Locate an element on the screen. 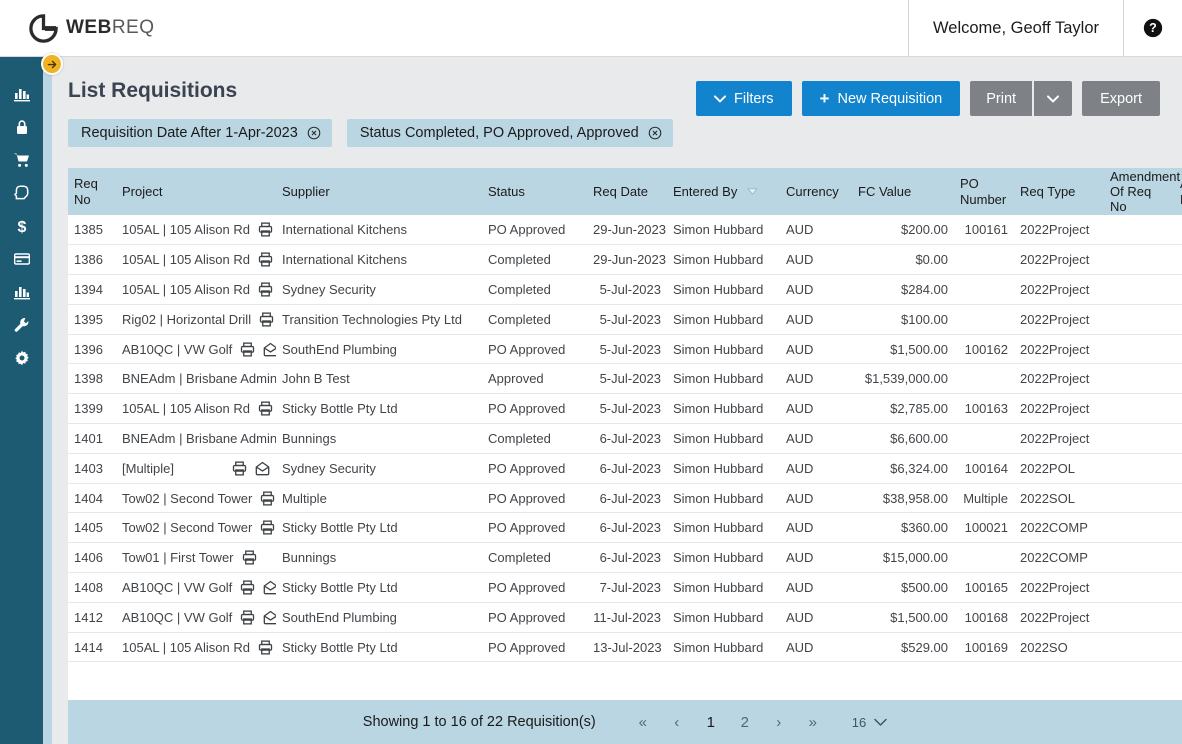 The height and width of the screenshot is (744, 1182). cell-req-no: 1405 is located at coordinates (92, 528).